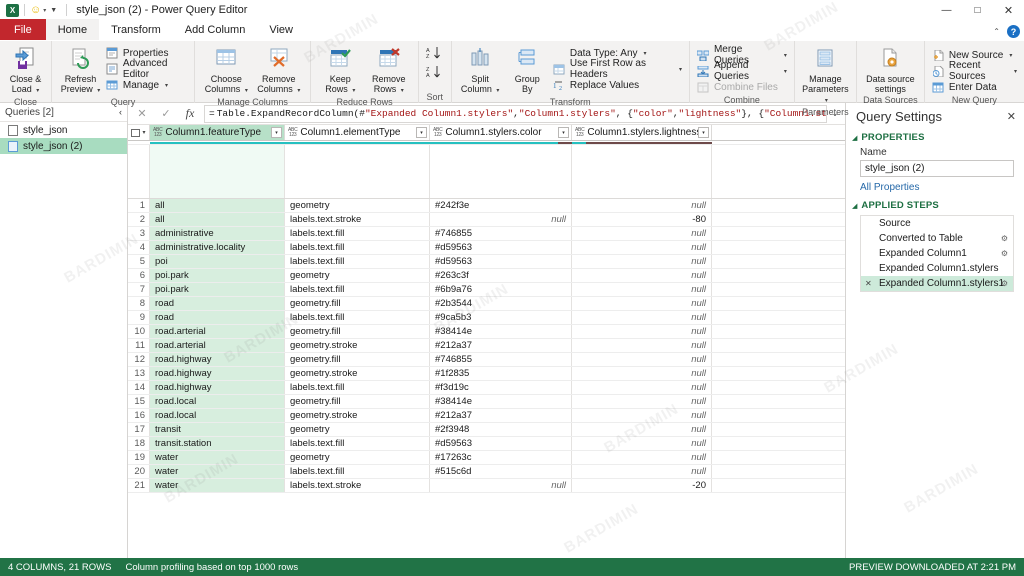  What do you see at coordinates (215, 29) in the screenshot?
I see `tab-add-column: Add Column` at bounding box center [215, 29].